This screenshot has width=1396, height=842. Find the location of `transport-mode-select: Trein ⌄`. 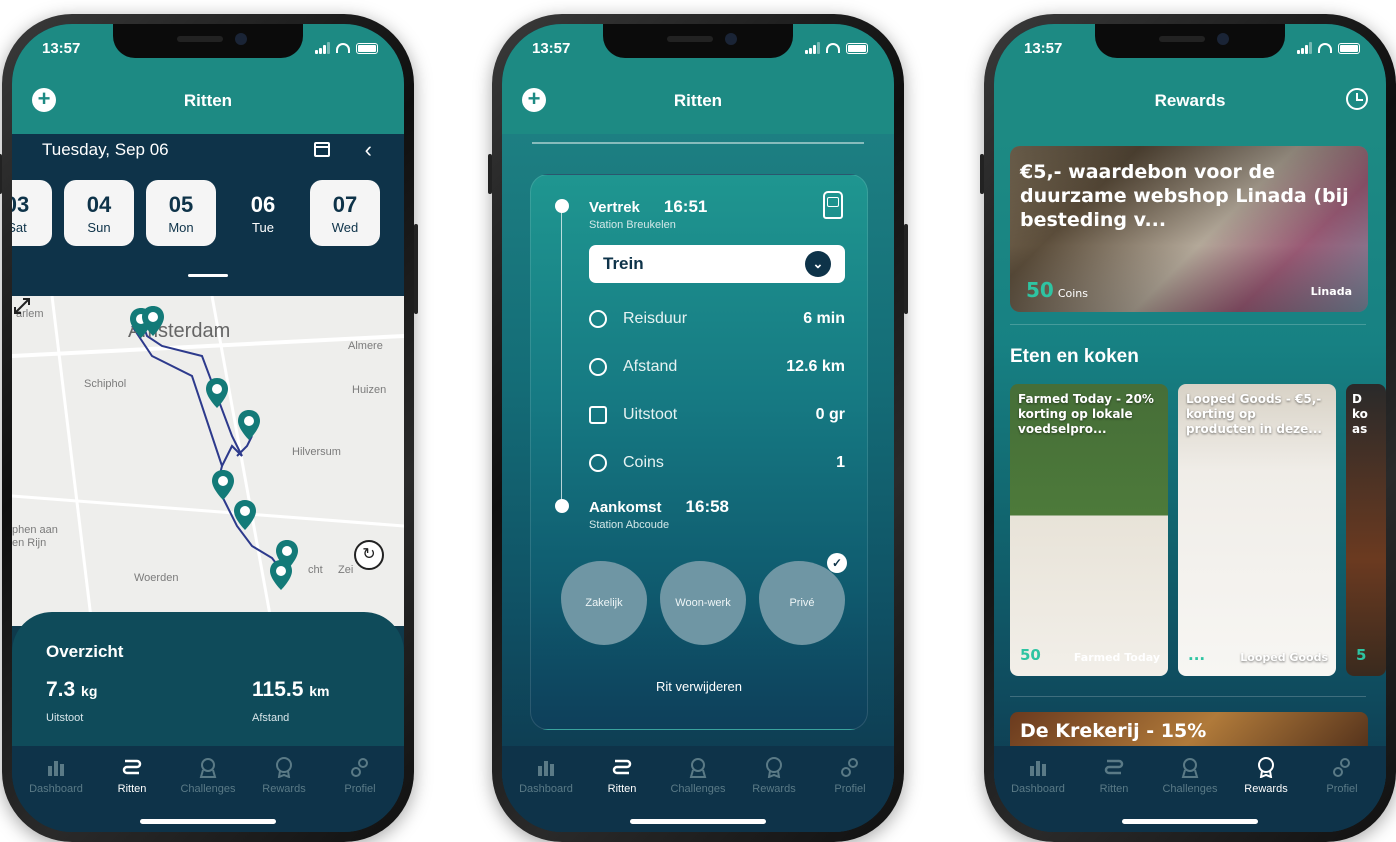

transport-mode-select: Trein ⌄ is located at coordinates (717, 264).